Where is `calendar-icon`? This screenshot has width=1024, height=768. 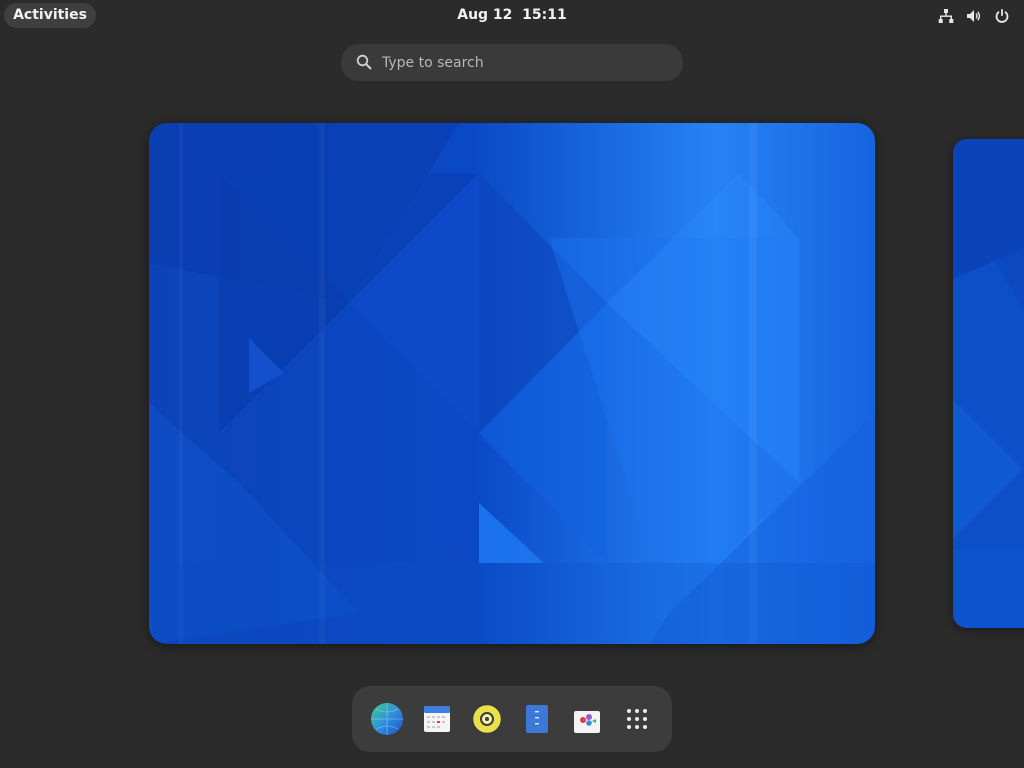 calendar-icon is located at coordinates (437, 719).